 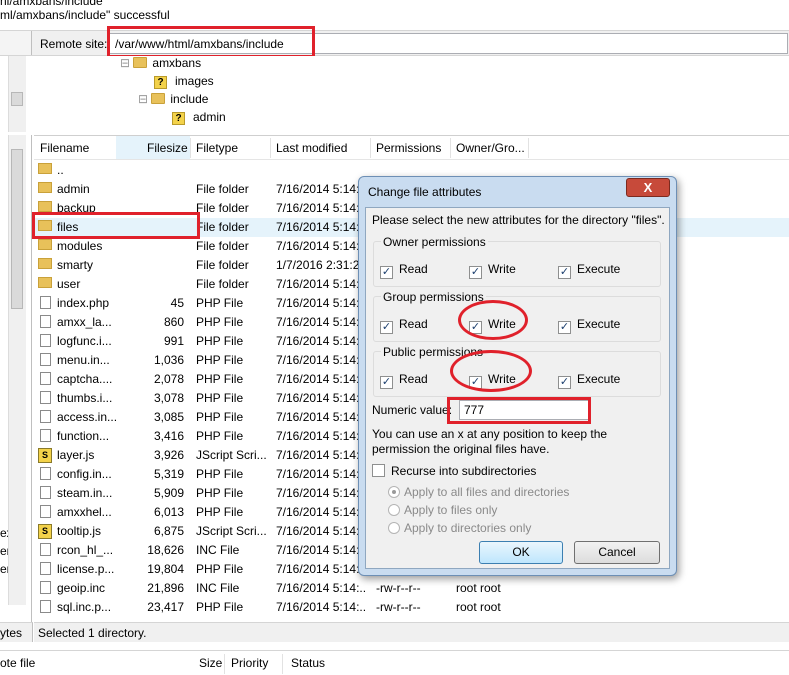 I want to click on close-button: X, so click(x=648, y=187).